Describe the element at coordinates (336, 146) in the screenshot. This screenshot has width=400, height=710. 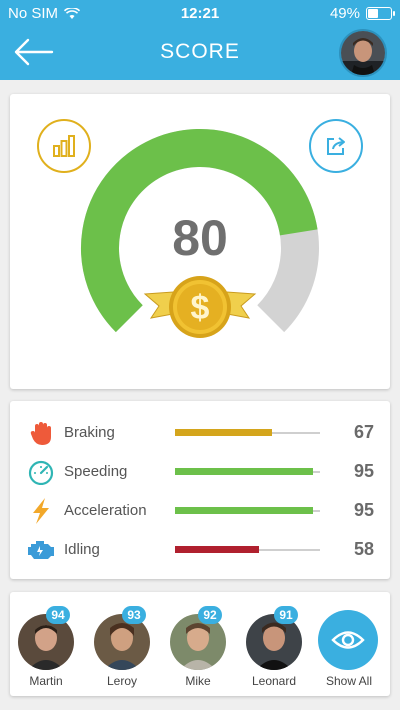
I see `share-icon` at that location.